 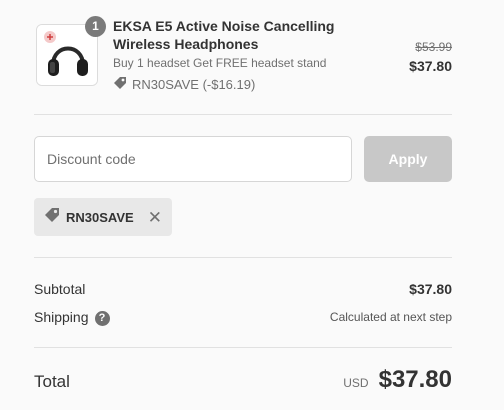 I want to click on shipping-row: Shipping?, so click(x=72, y=317).